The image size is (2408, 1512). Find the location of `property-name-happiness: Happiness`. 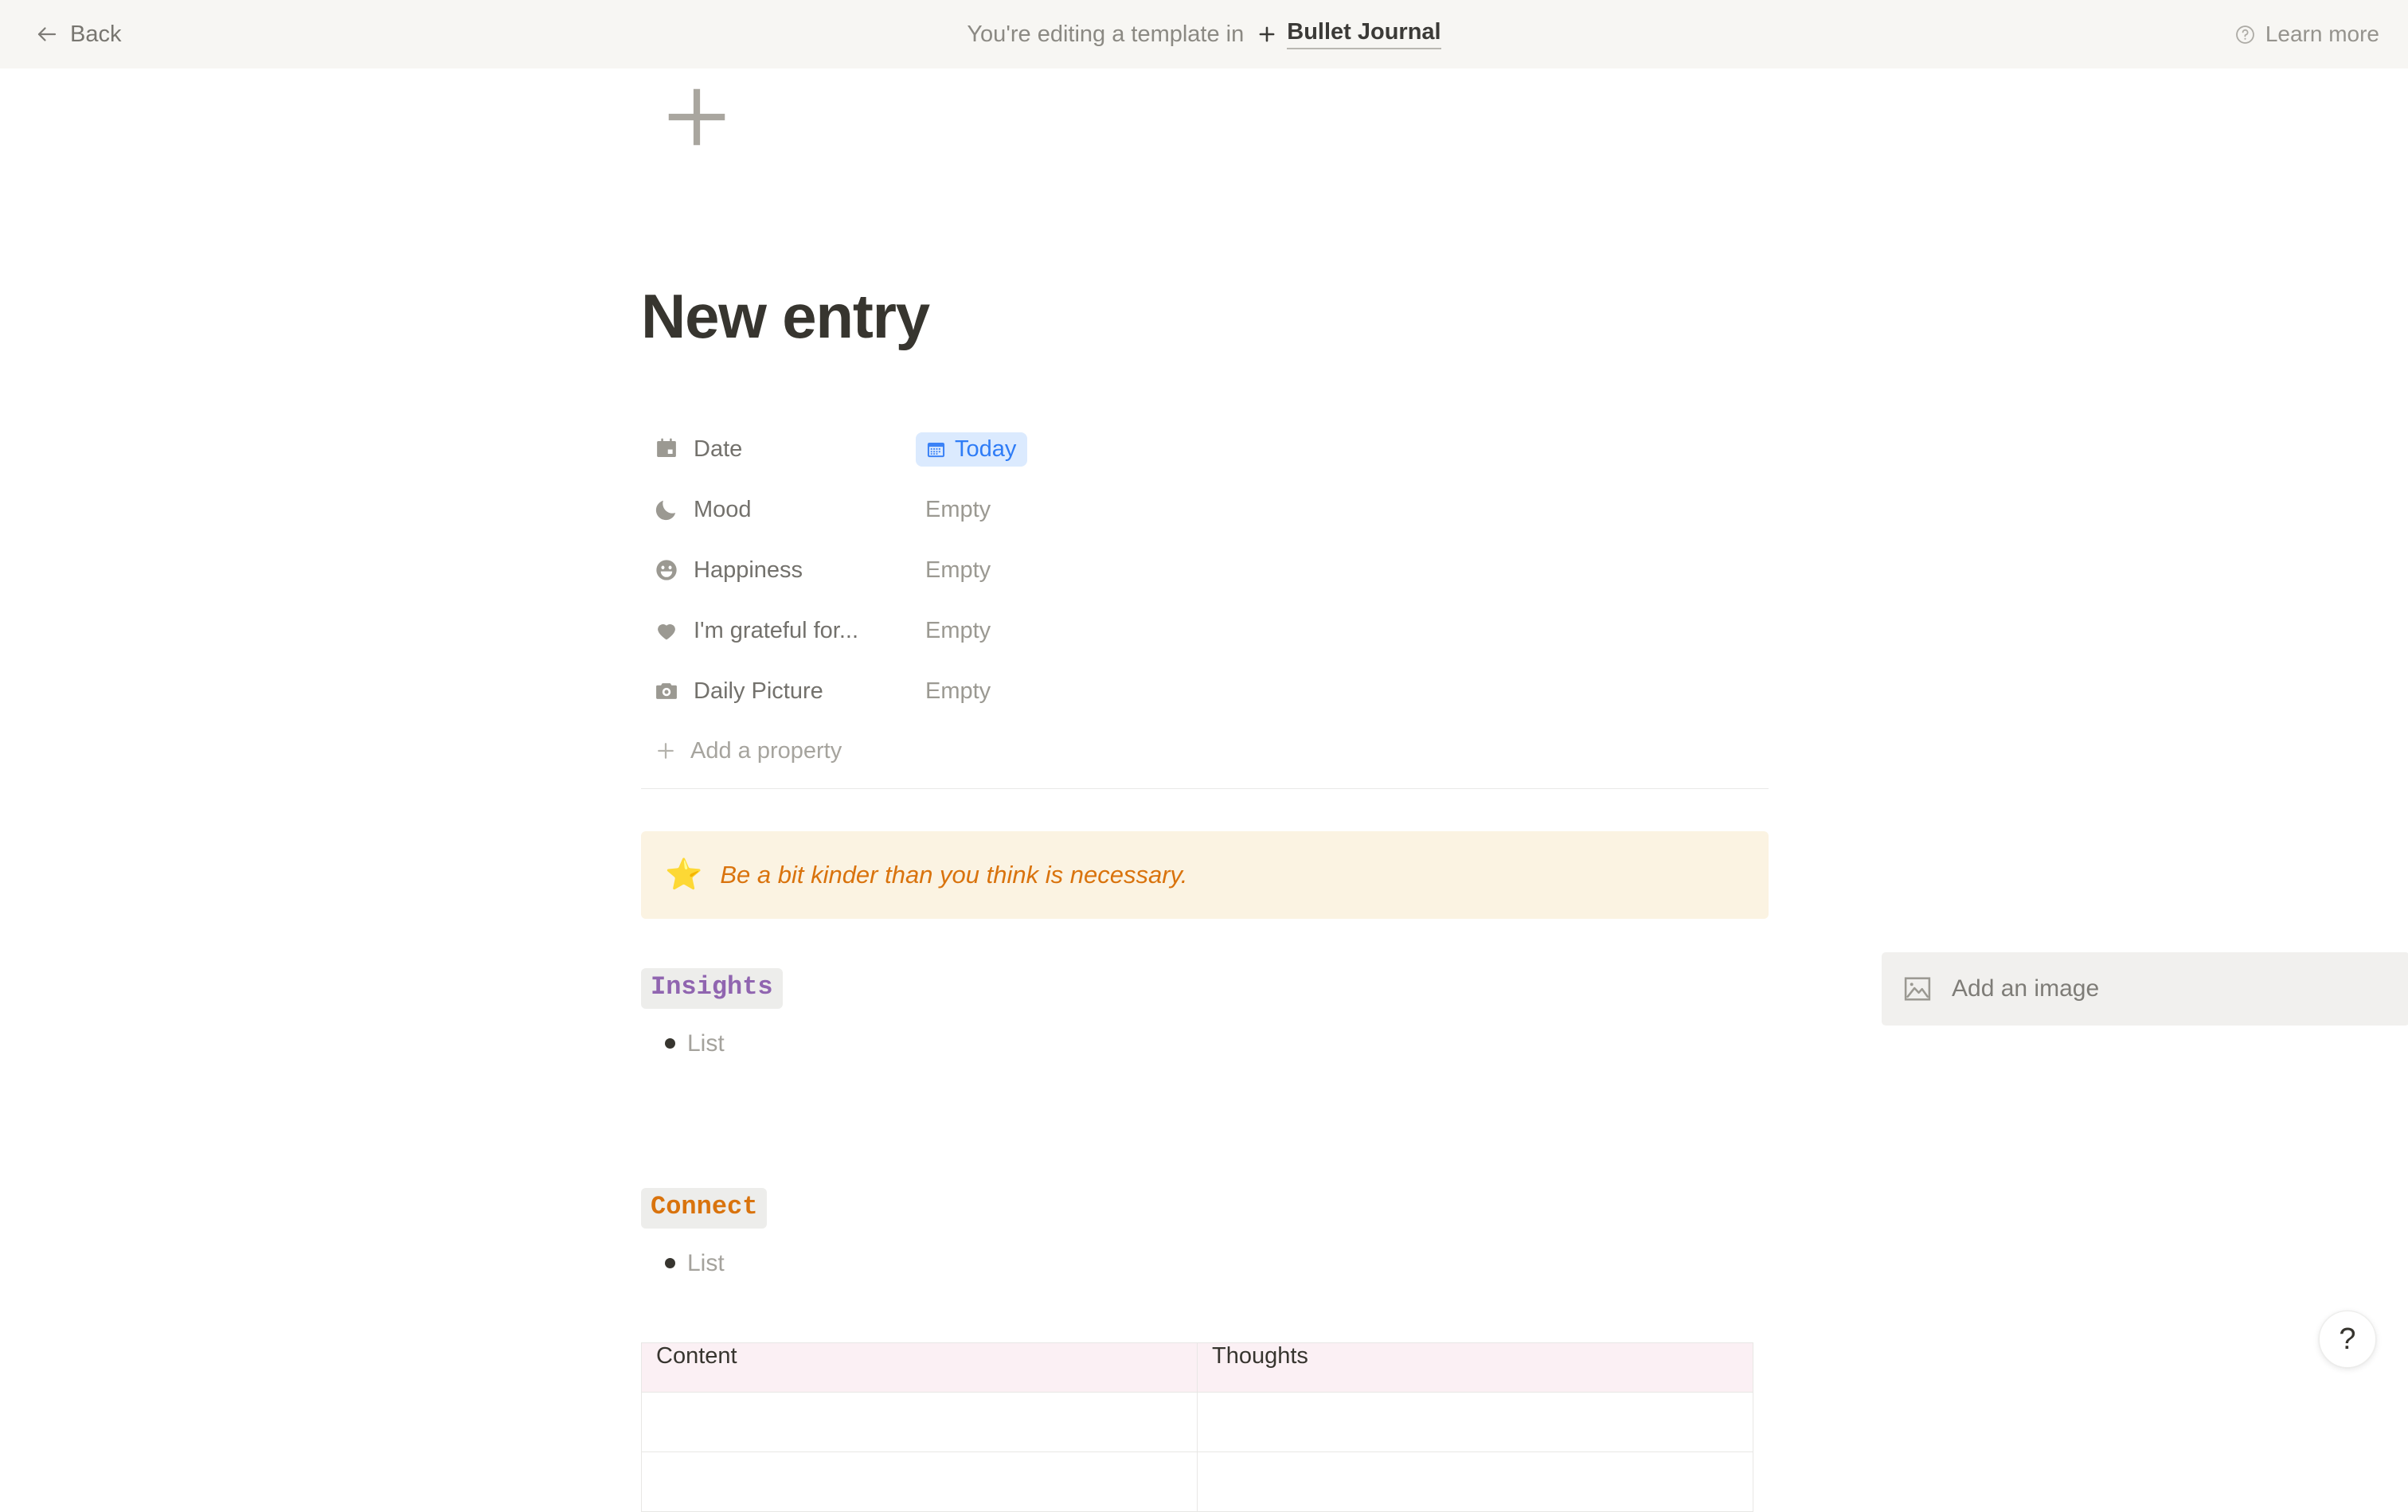

property-name-happiness: Happiness is located at coordinates (778, 570).